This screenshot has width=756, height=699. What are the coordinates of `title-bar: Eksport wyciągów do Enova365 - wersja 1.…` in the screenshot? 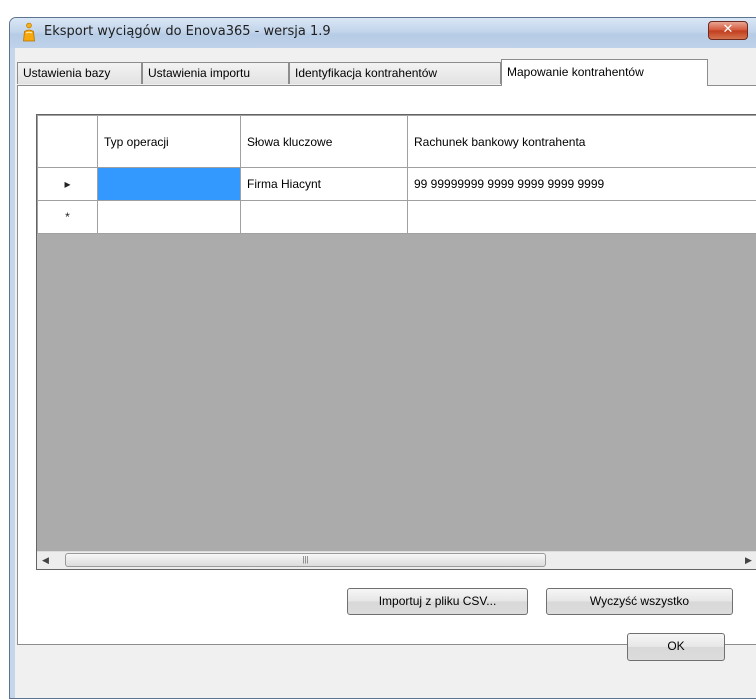 It's located at (383, 33).